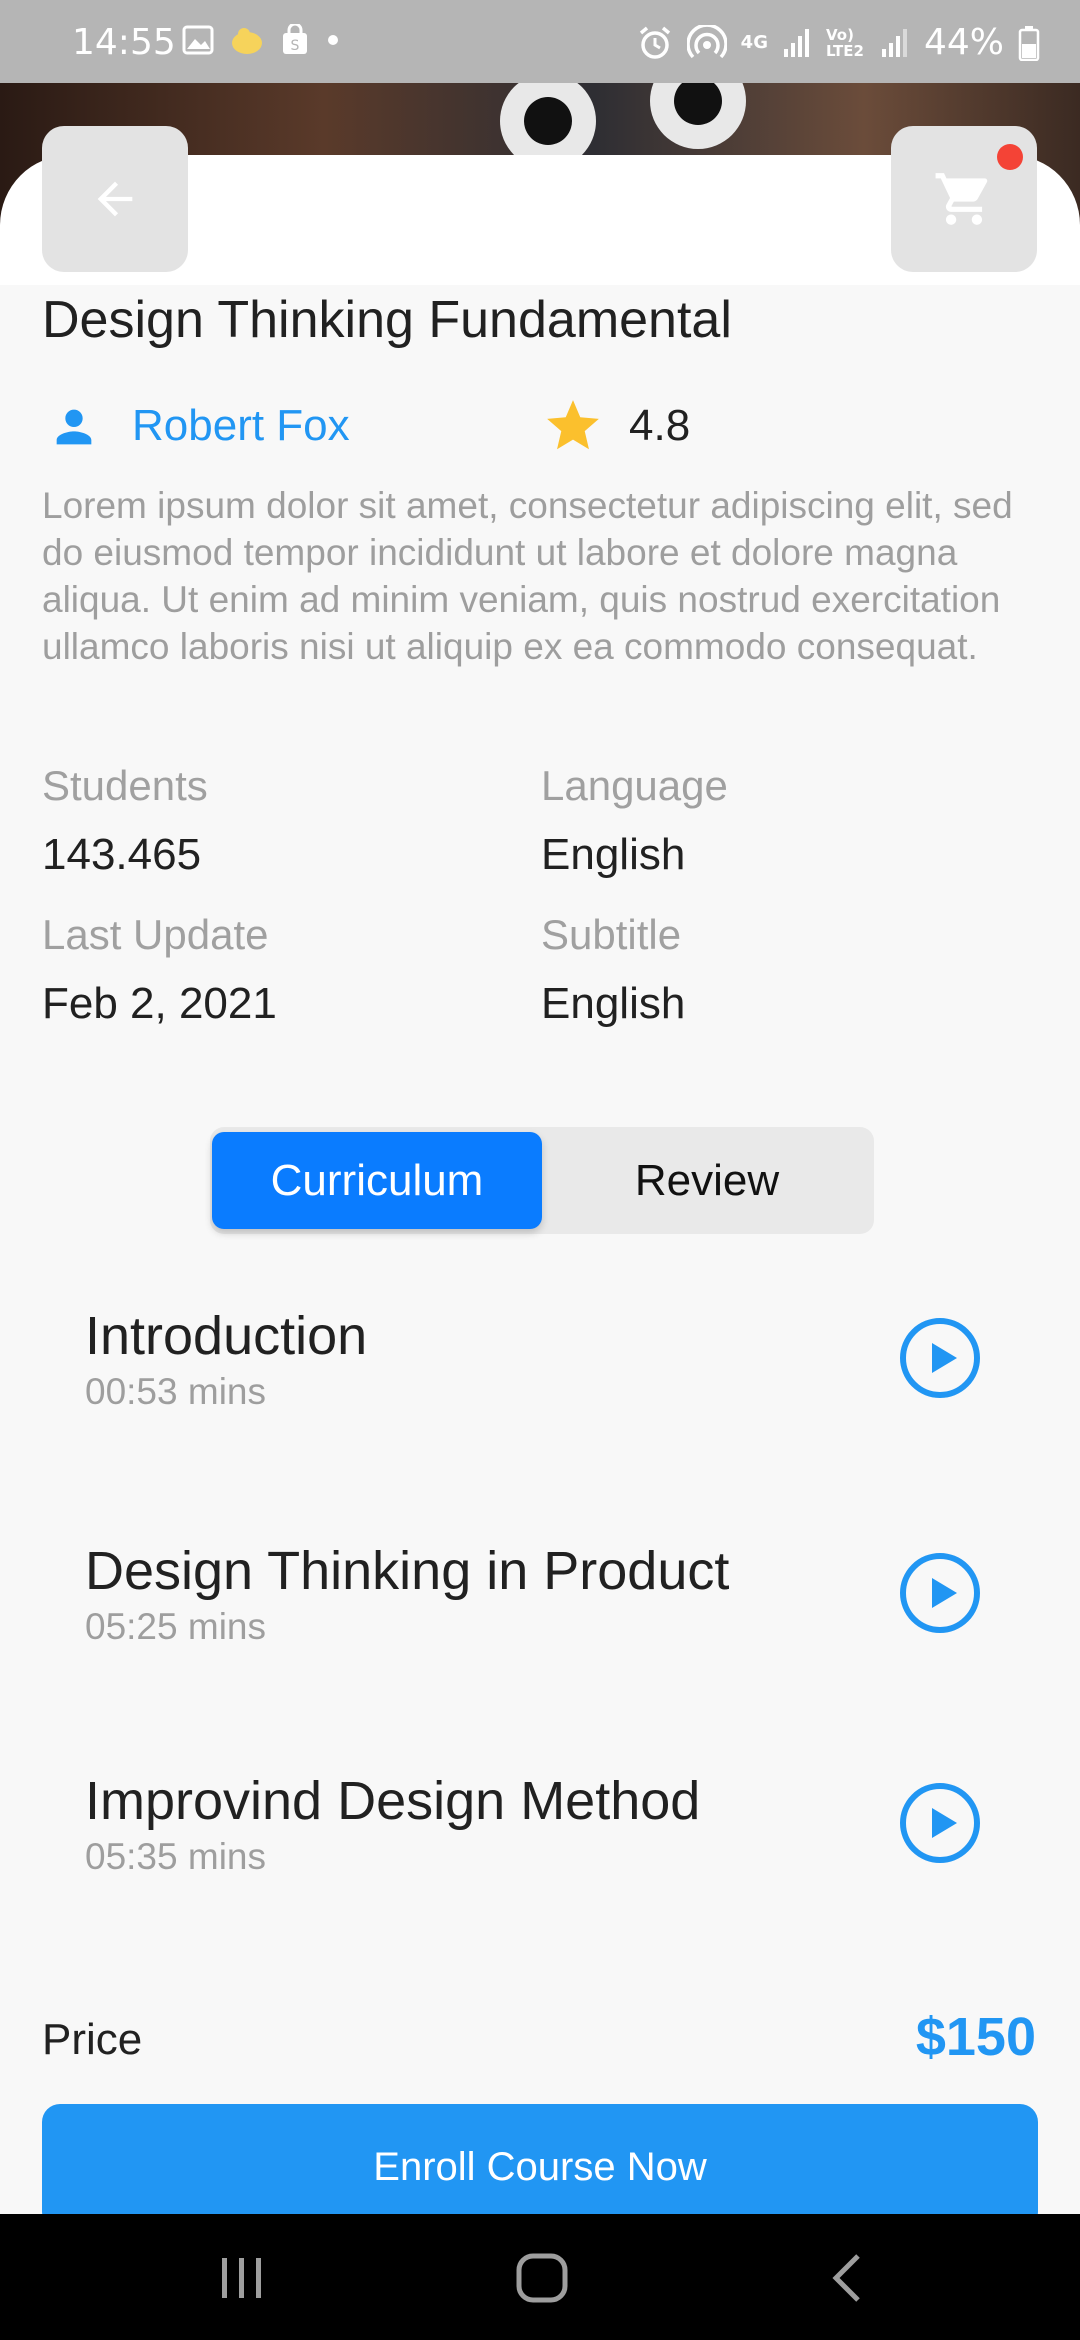 Image resolution: width=1080 pixels, height=2340 pixels. What do you see at coordinates (654, 42) in the screenshot?
I see `alarm-icon` at bounding box center [654, 42].